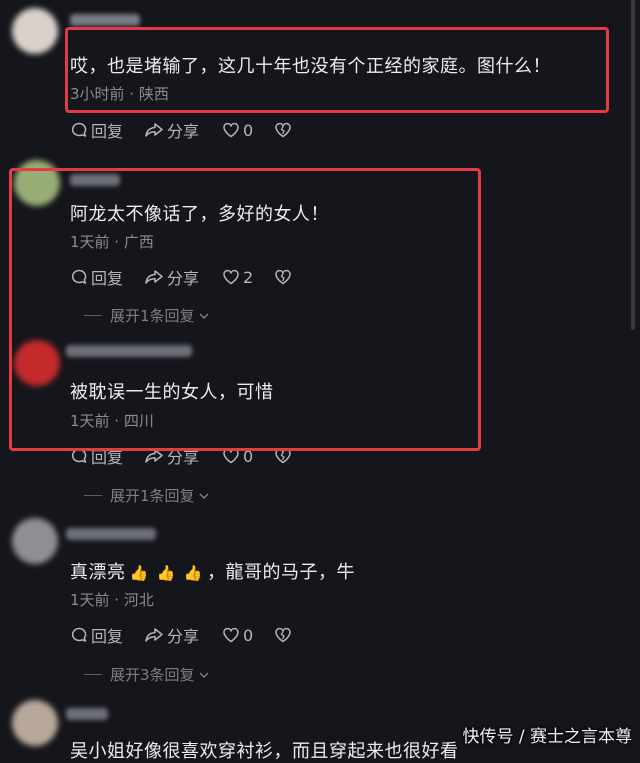 Image resolution: width=640 pixels, height=763 pixels. Describe the element at coordinates (547, 737) in the screenshot. I see `watermark: 快传号 / 赛士之言本尊` at that location.